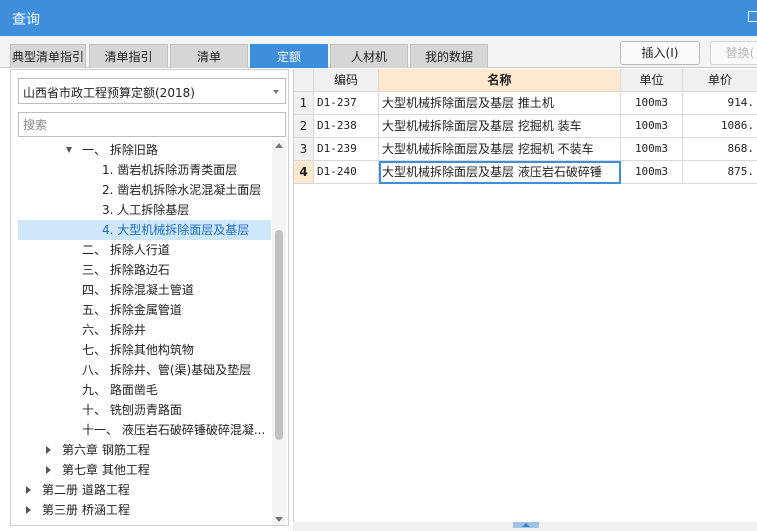  What do you see at coordinates (369, 56) in the screenshot?
I see `tab-labor-material-machine: 人材机` at bounding box center [369, 56].